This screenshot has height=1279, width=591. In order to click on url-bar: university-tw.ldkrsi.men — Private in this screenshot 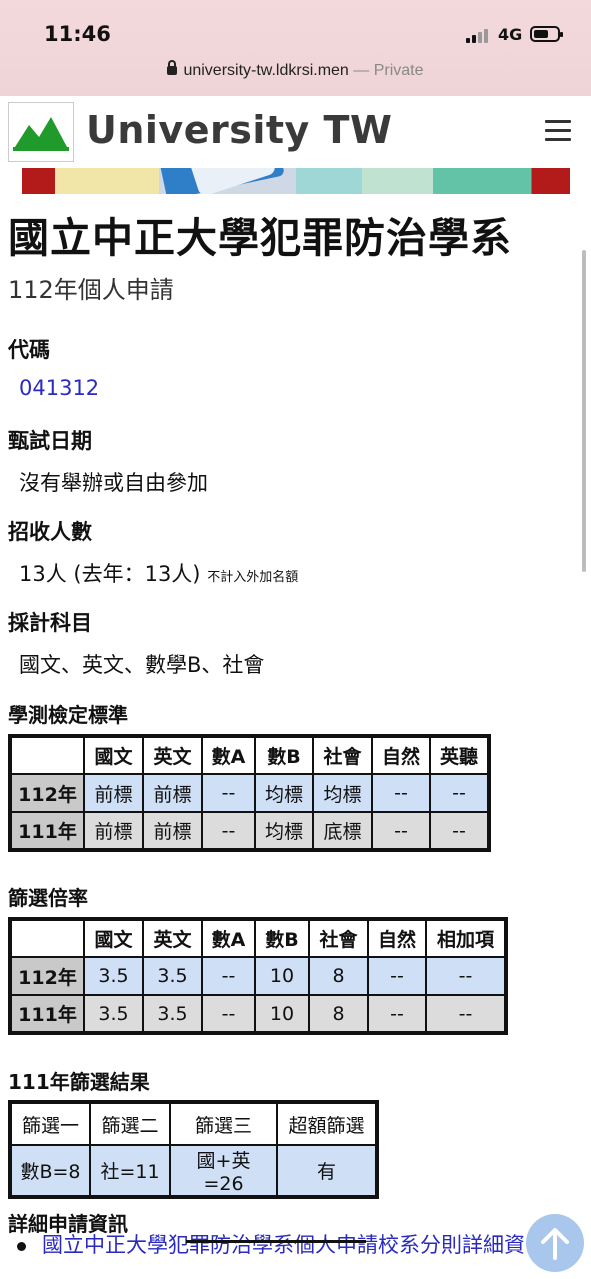, I will do `click(295, 70)`.